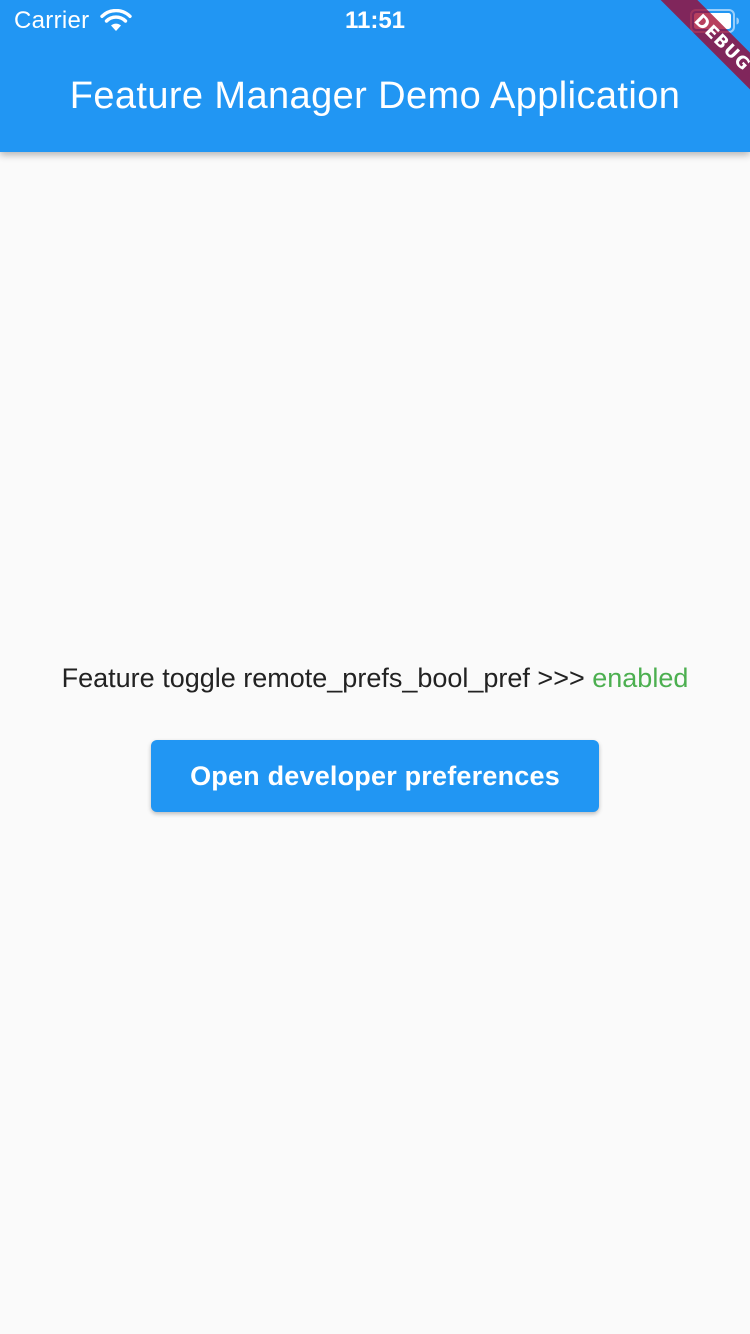 The image size is (750, 1334). Describe the element at coordinates (375, 96) in the screenshot. I see `page-title: Feature Manager Demo Application` at that location.